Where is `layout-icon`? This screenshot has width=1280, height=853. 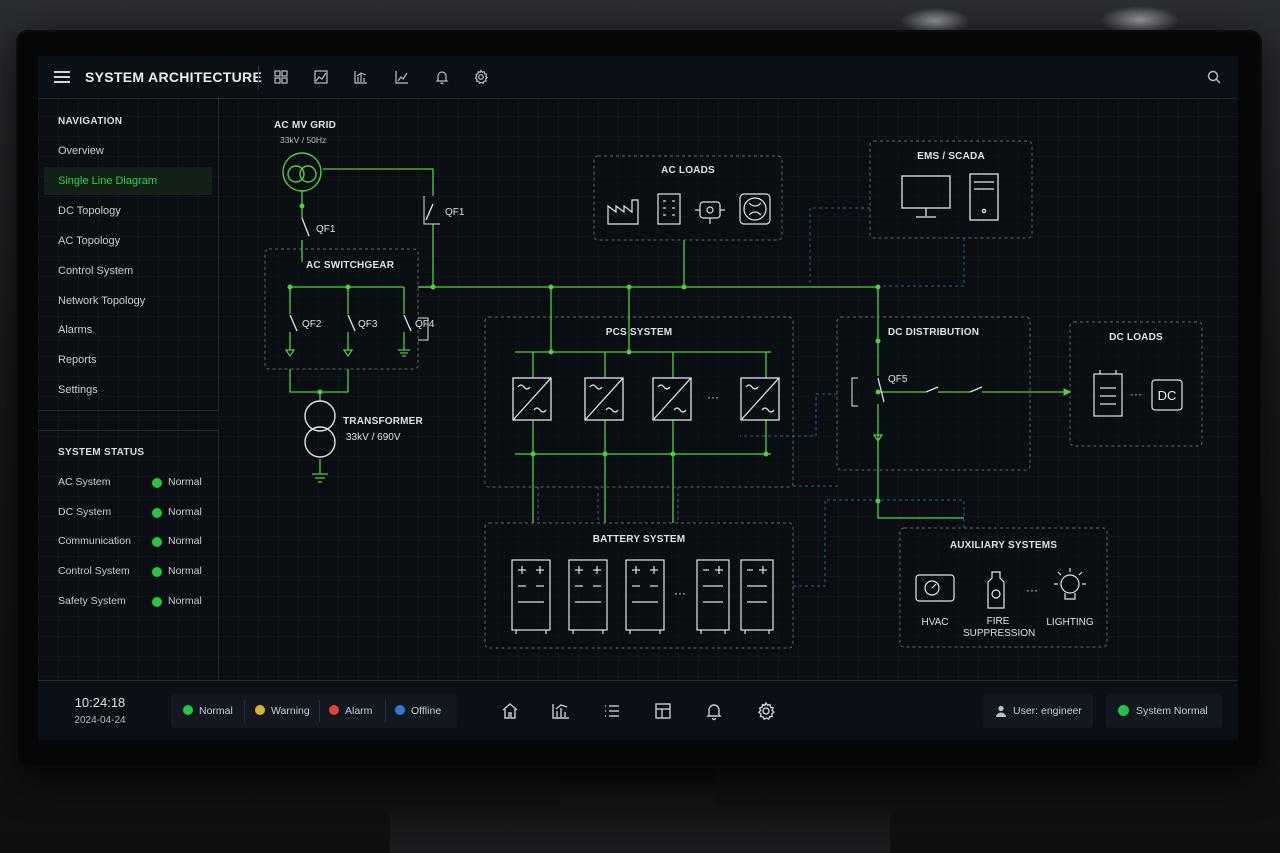
layout-icon is located at coordinates (663, 711).